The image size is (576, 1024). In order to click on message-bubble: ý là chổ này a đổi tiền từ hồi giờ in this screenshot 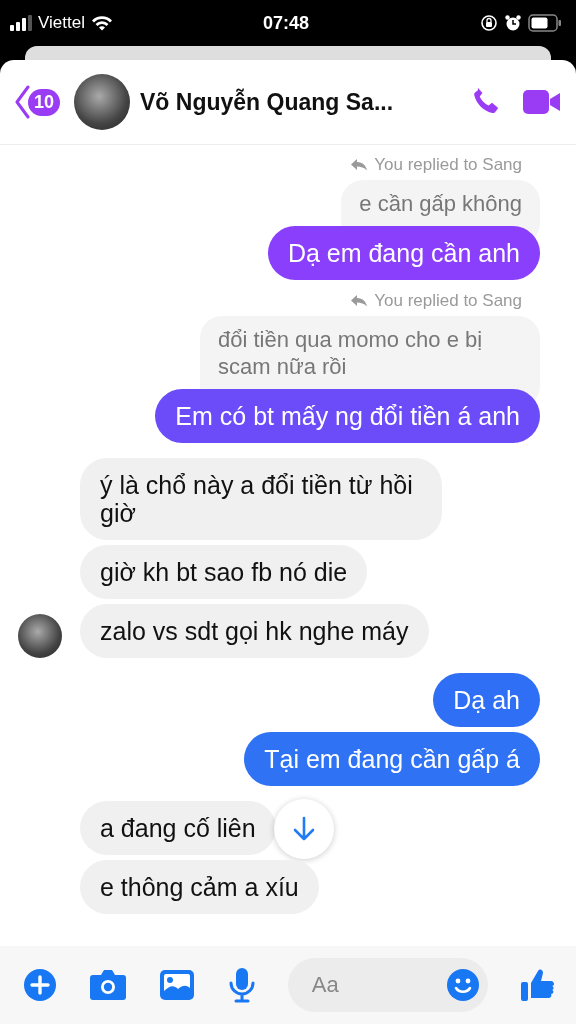, I will do `click(261, 499)`.